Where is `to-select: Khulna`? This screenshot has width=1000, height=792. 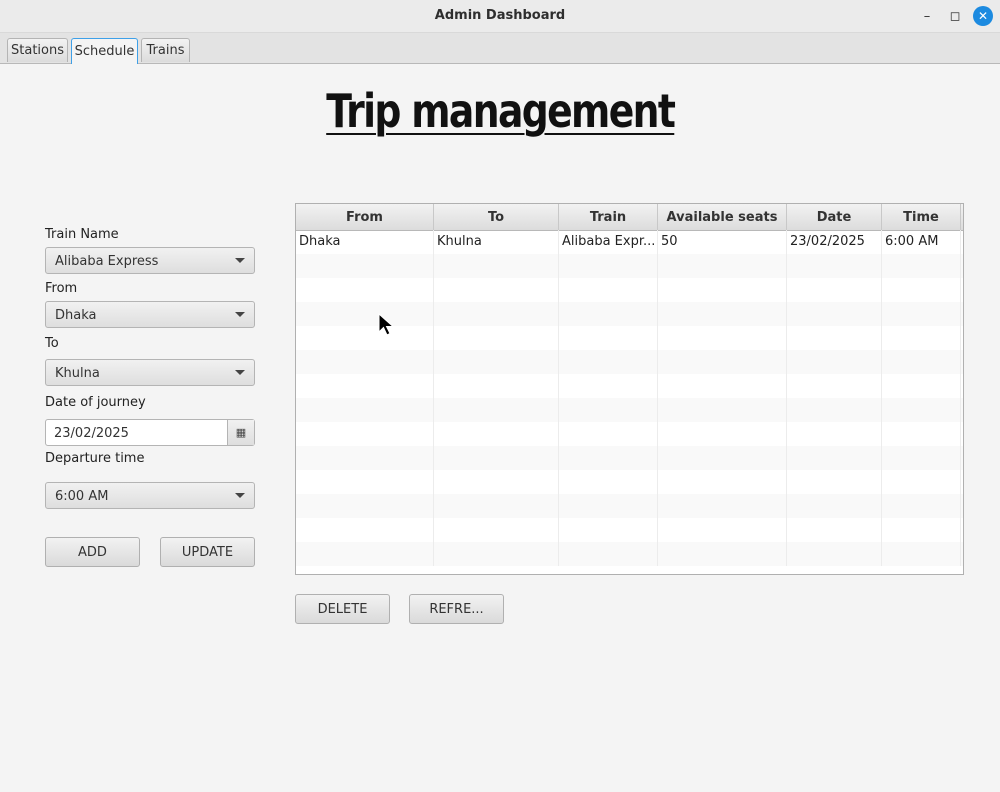
to-select: Khulna is located at coordinates (150, 372).